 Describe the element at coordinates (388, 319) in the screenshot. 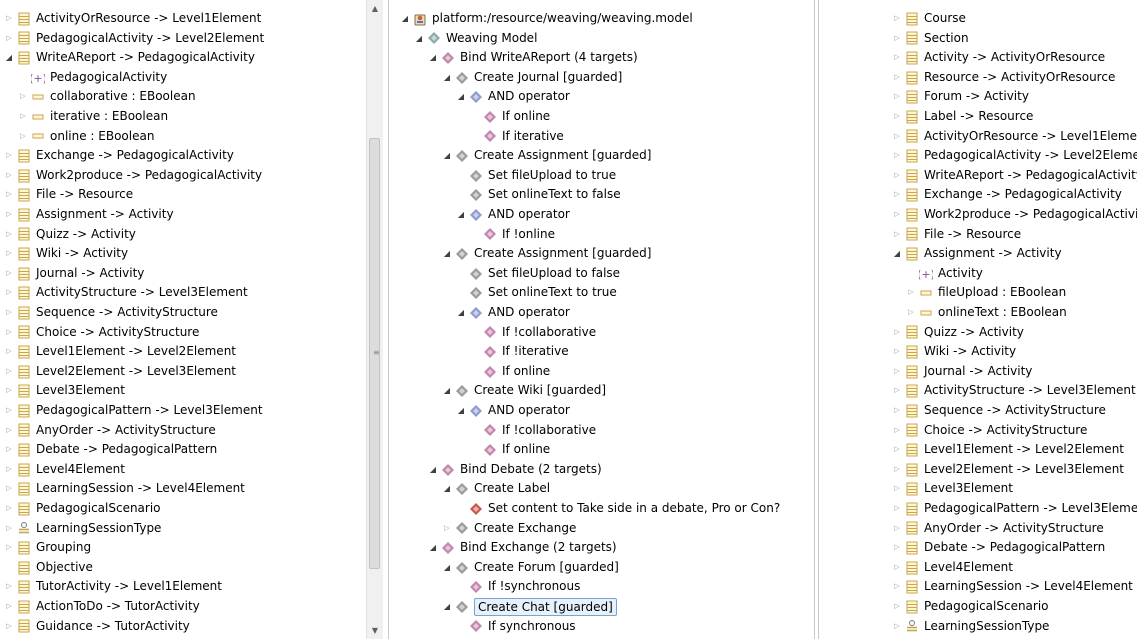

I see `pane-separator` at that location.